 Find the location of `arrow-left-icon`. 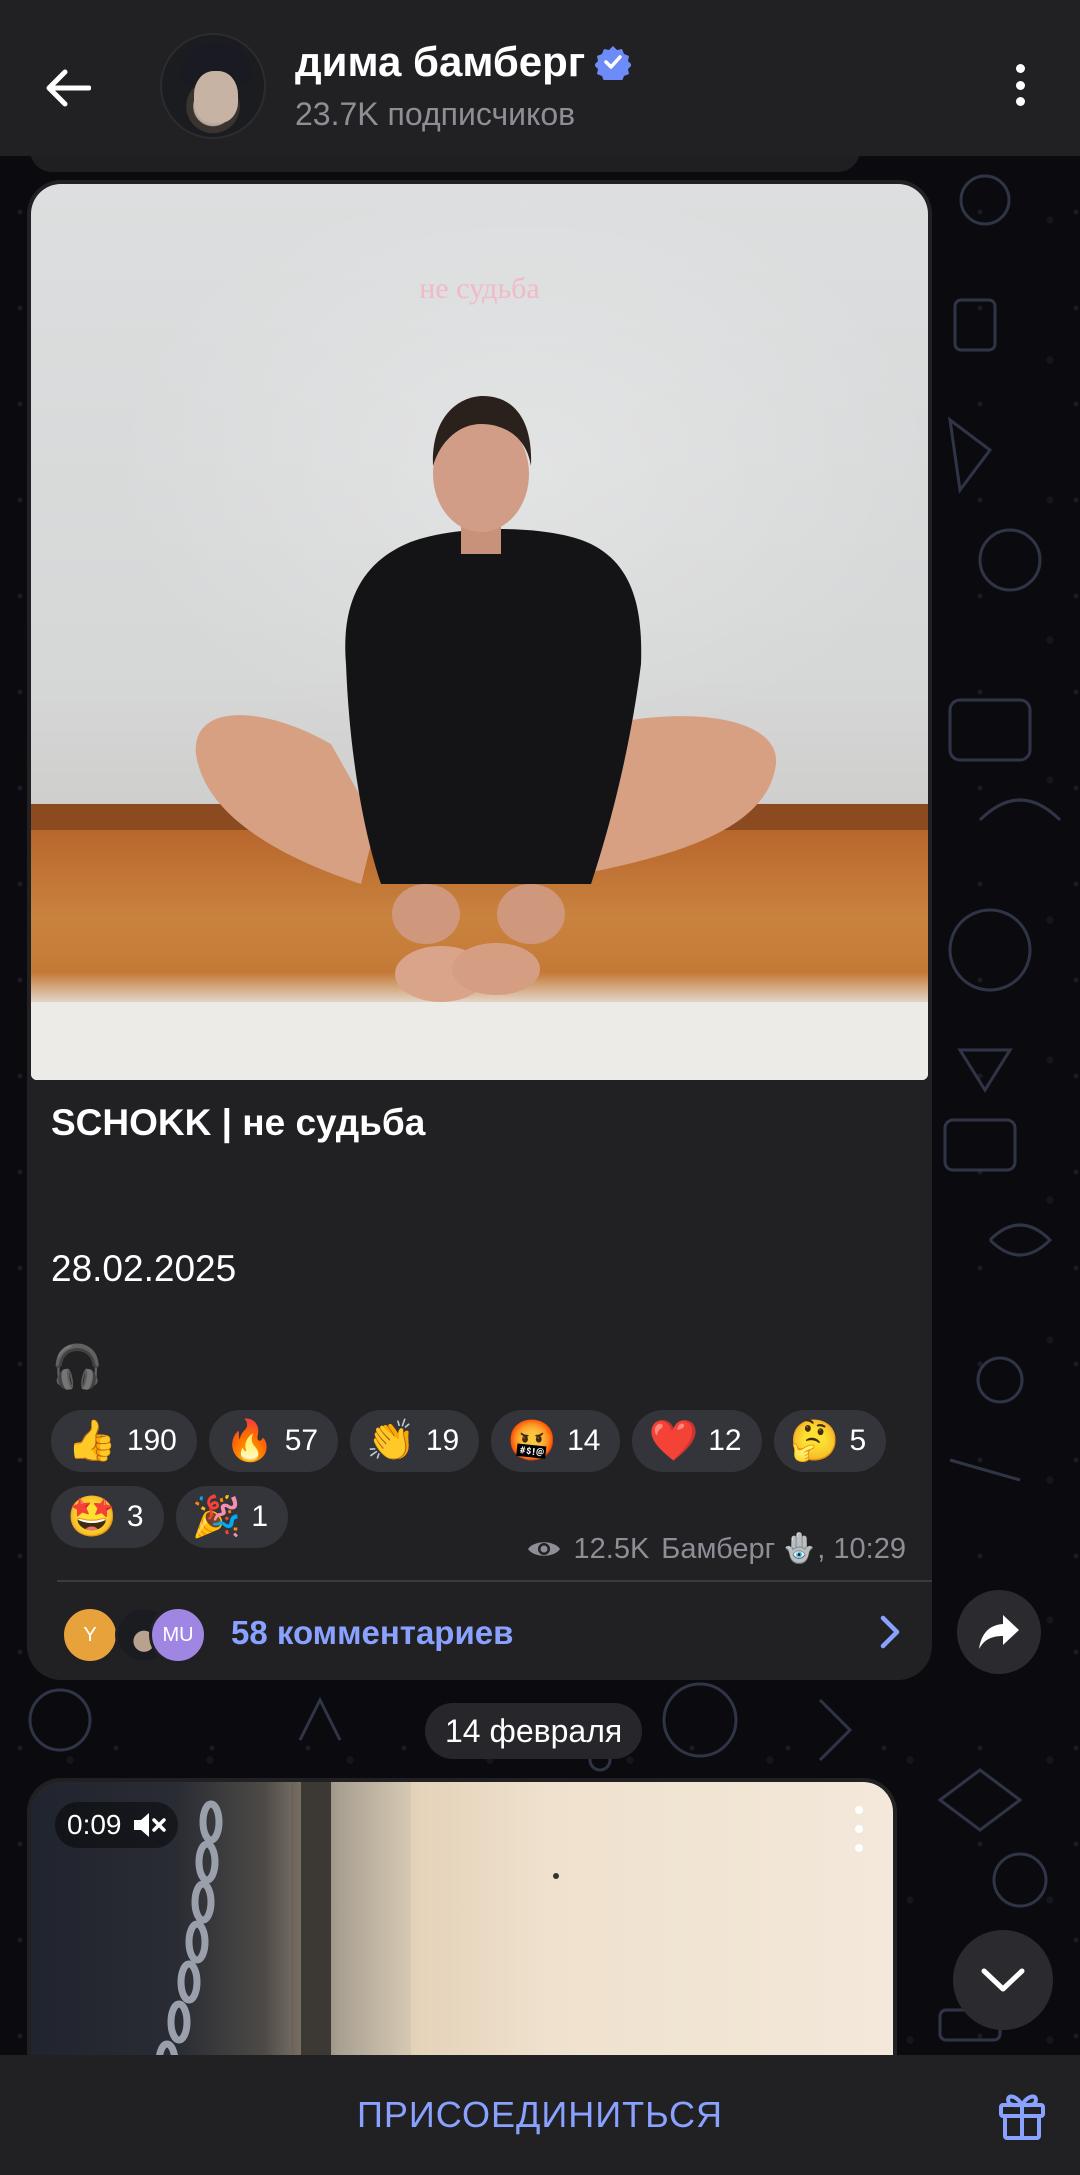

arrow-left-icon is located at coordinates (68, 88).